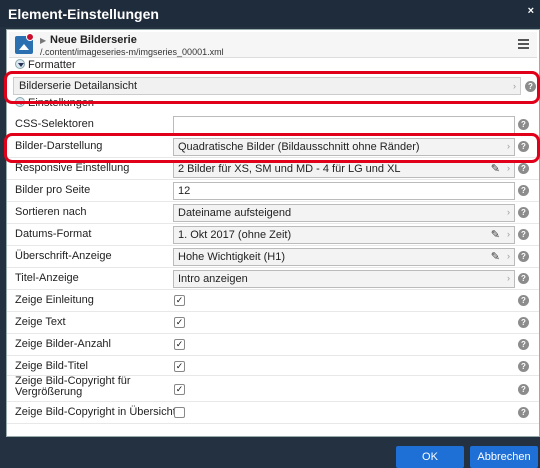 The image size is (540, 468). I want to click on resource-title: Neue Bilderserie, so click(93, 40).